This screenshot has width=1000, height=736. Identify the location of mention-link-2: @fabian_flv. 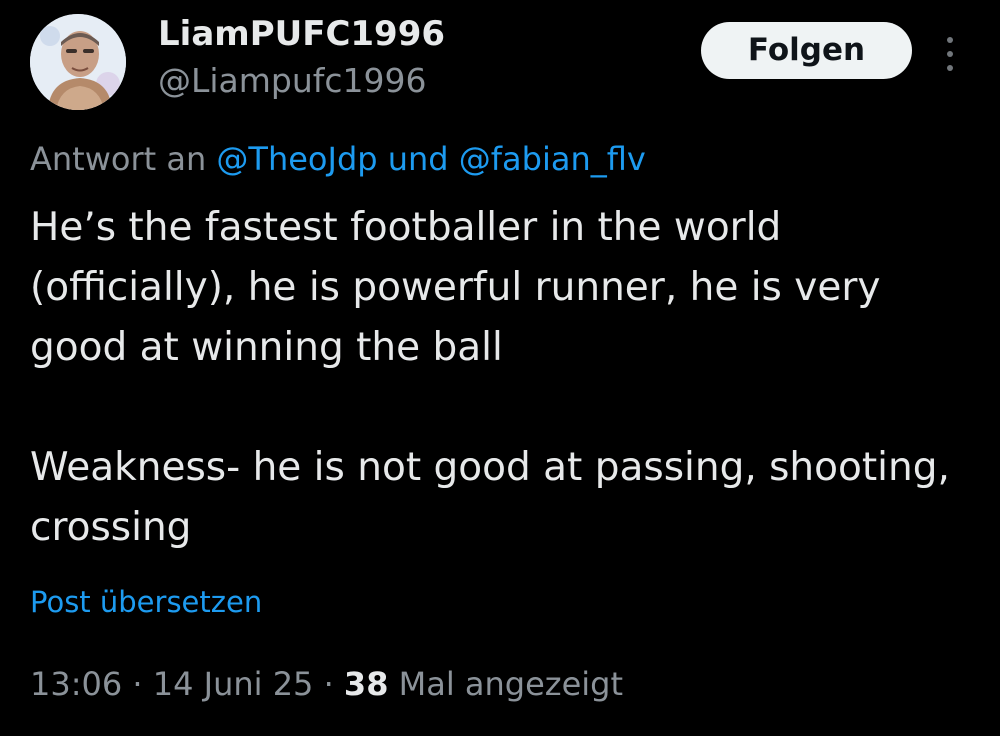
(552, 159).